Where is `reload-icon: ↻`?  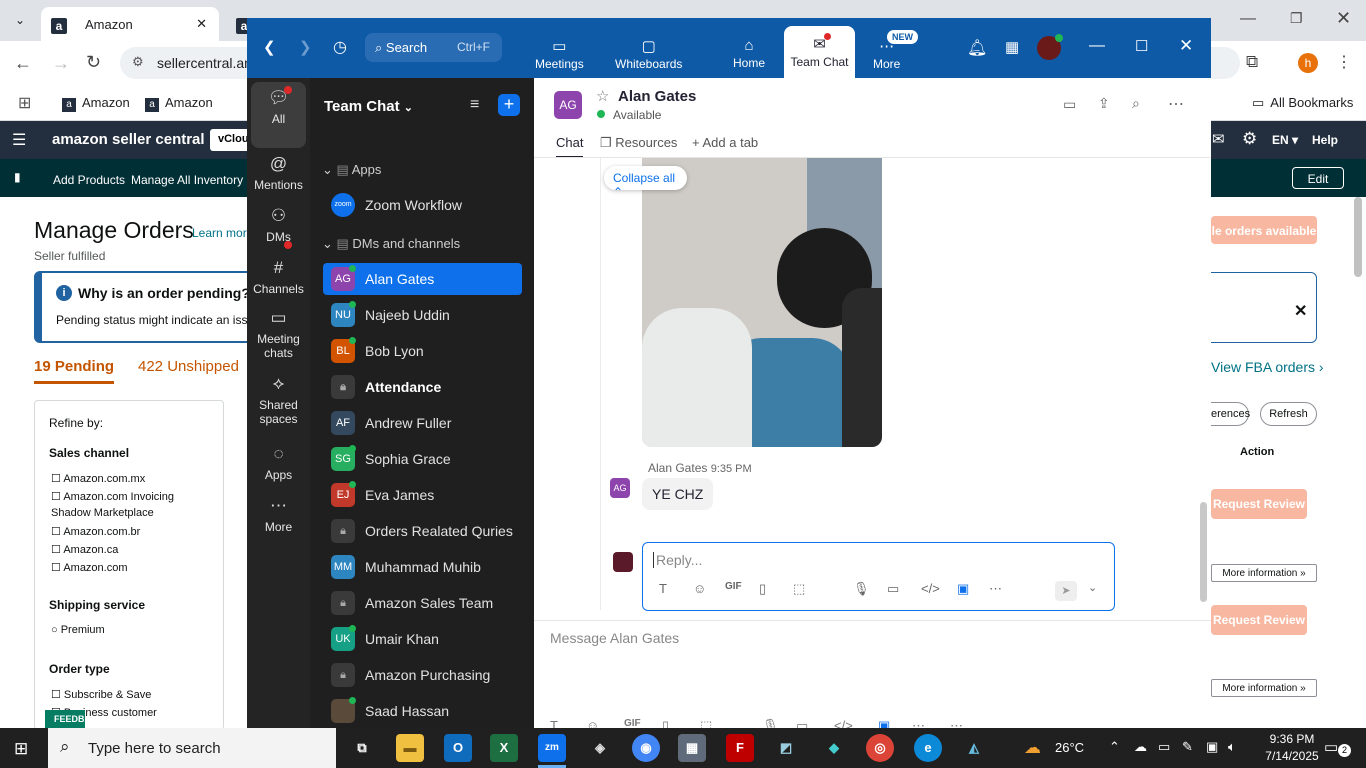
reload-icon: ↻ is located at coordinates (93, 62).